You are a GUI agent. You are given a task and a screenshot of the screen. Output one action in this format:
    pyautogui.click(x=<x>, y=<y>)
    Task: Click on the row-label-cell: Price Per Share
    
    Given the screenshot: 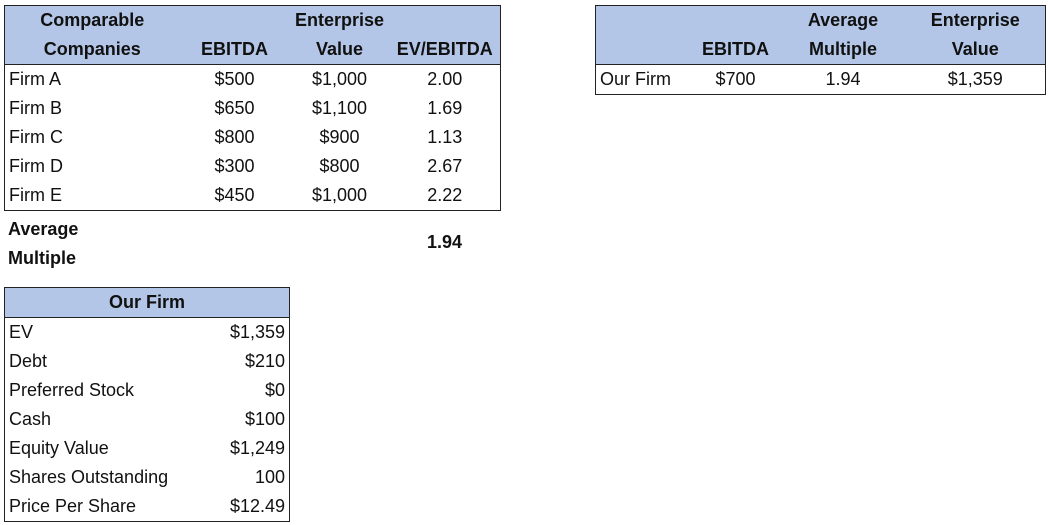 What is the action you would take?
    pyautogui.click(x=102, y=507)
    